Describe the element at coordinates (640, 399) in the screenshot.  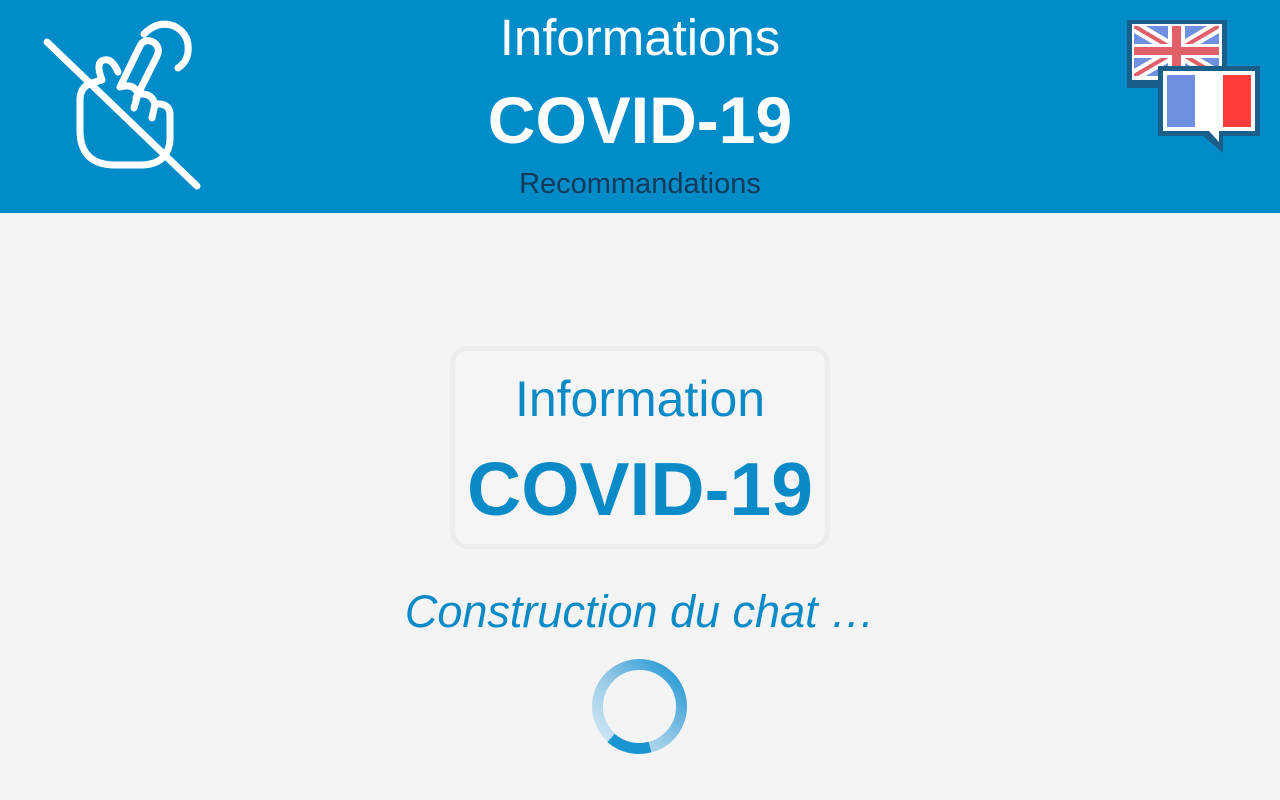
I see `logo-information-text: Information` at that location.